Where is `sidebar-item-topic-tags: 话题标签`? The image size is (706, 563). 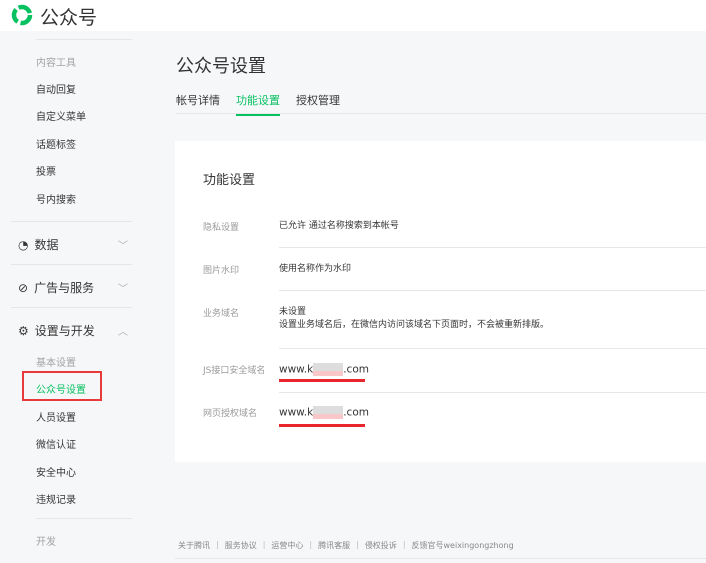 sidebar-item-topic-tags: 话题标签 is located at coordinates (56, 143).